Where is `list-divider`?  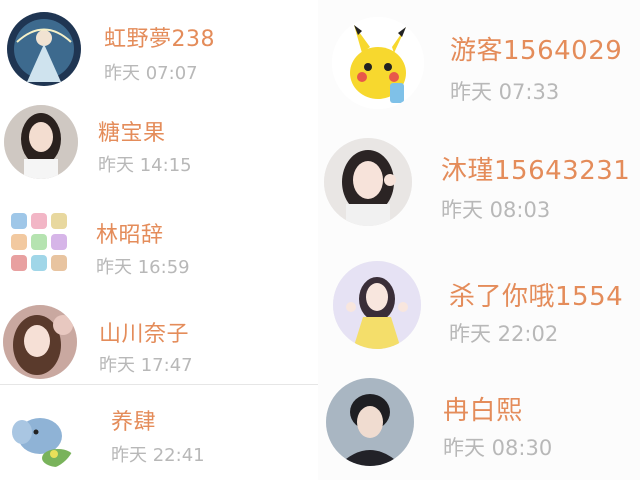
list-divider is located at coordinates (160, 384).